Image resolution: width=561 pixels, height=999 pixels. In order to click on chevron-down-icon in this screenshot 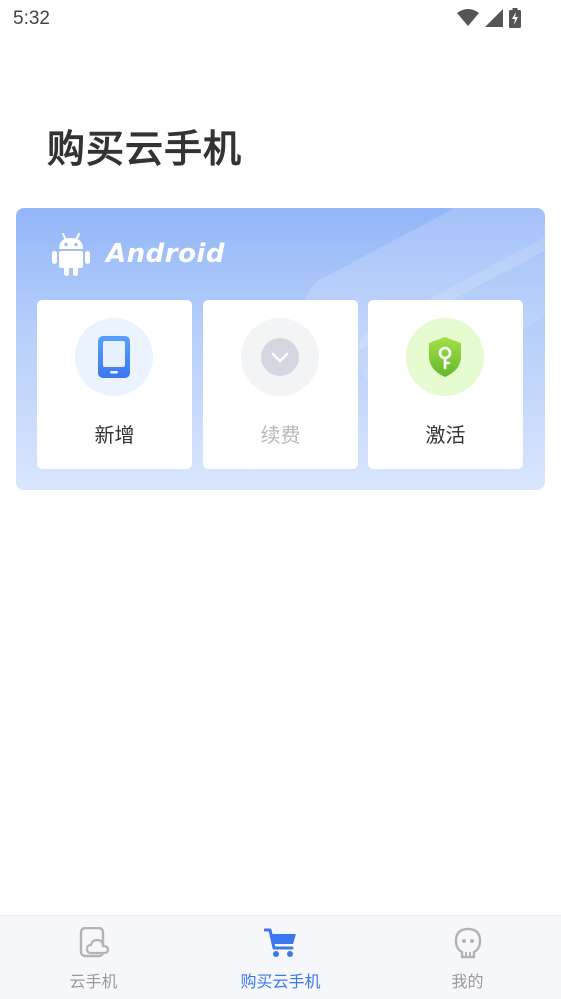, I will do `click(280, 357)`.